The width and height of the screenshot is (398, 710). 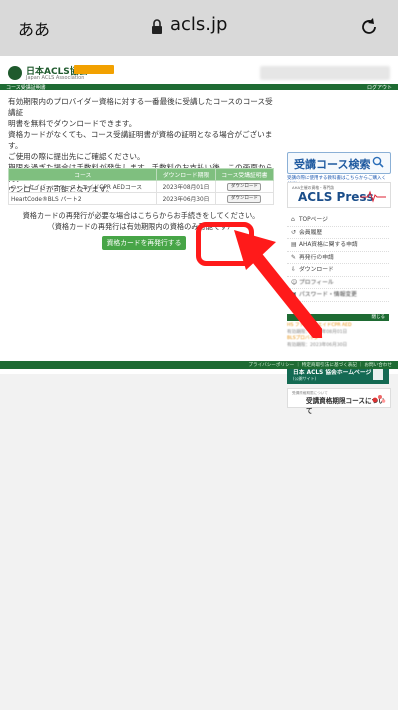 I want to click on col-course: コース, so click(x=82, y=174).